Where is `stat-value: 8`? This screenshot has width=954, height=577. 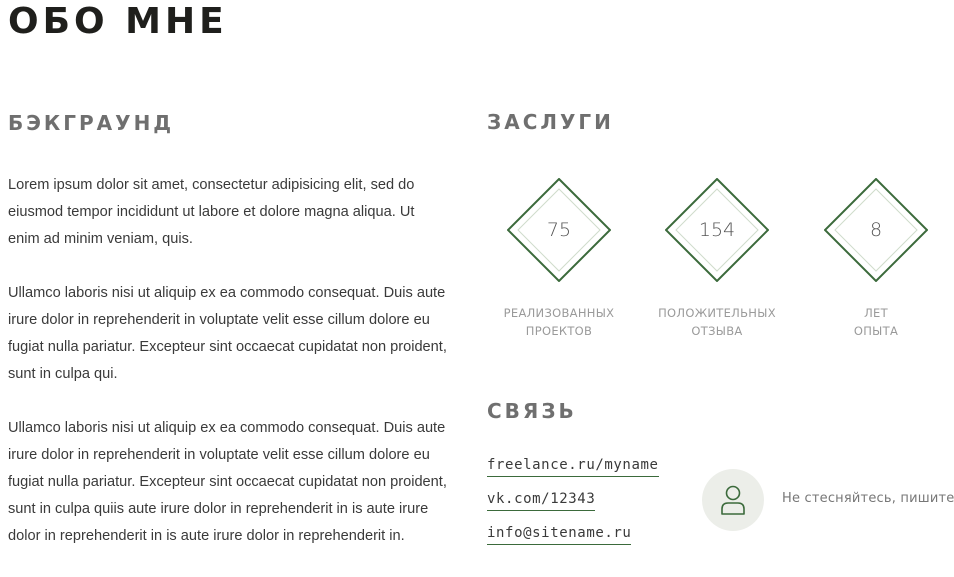
stat-value: 8 is located at coordinates (876, 230).